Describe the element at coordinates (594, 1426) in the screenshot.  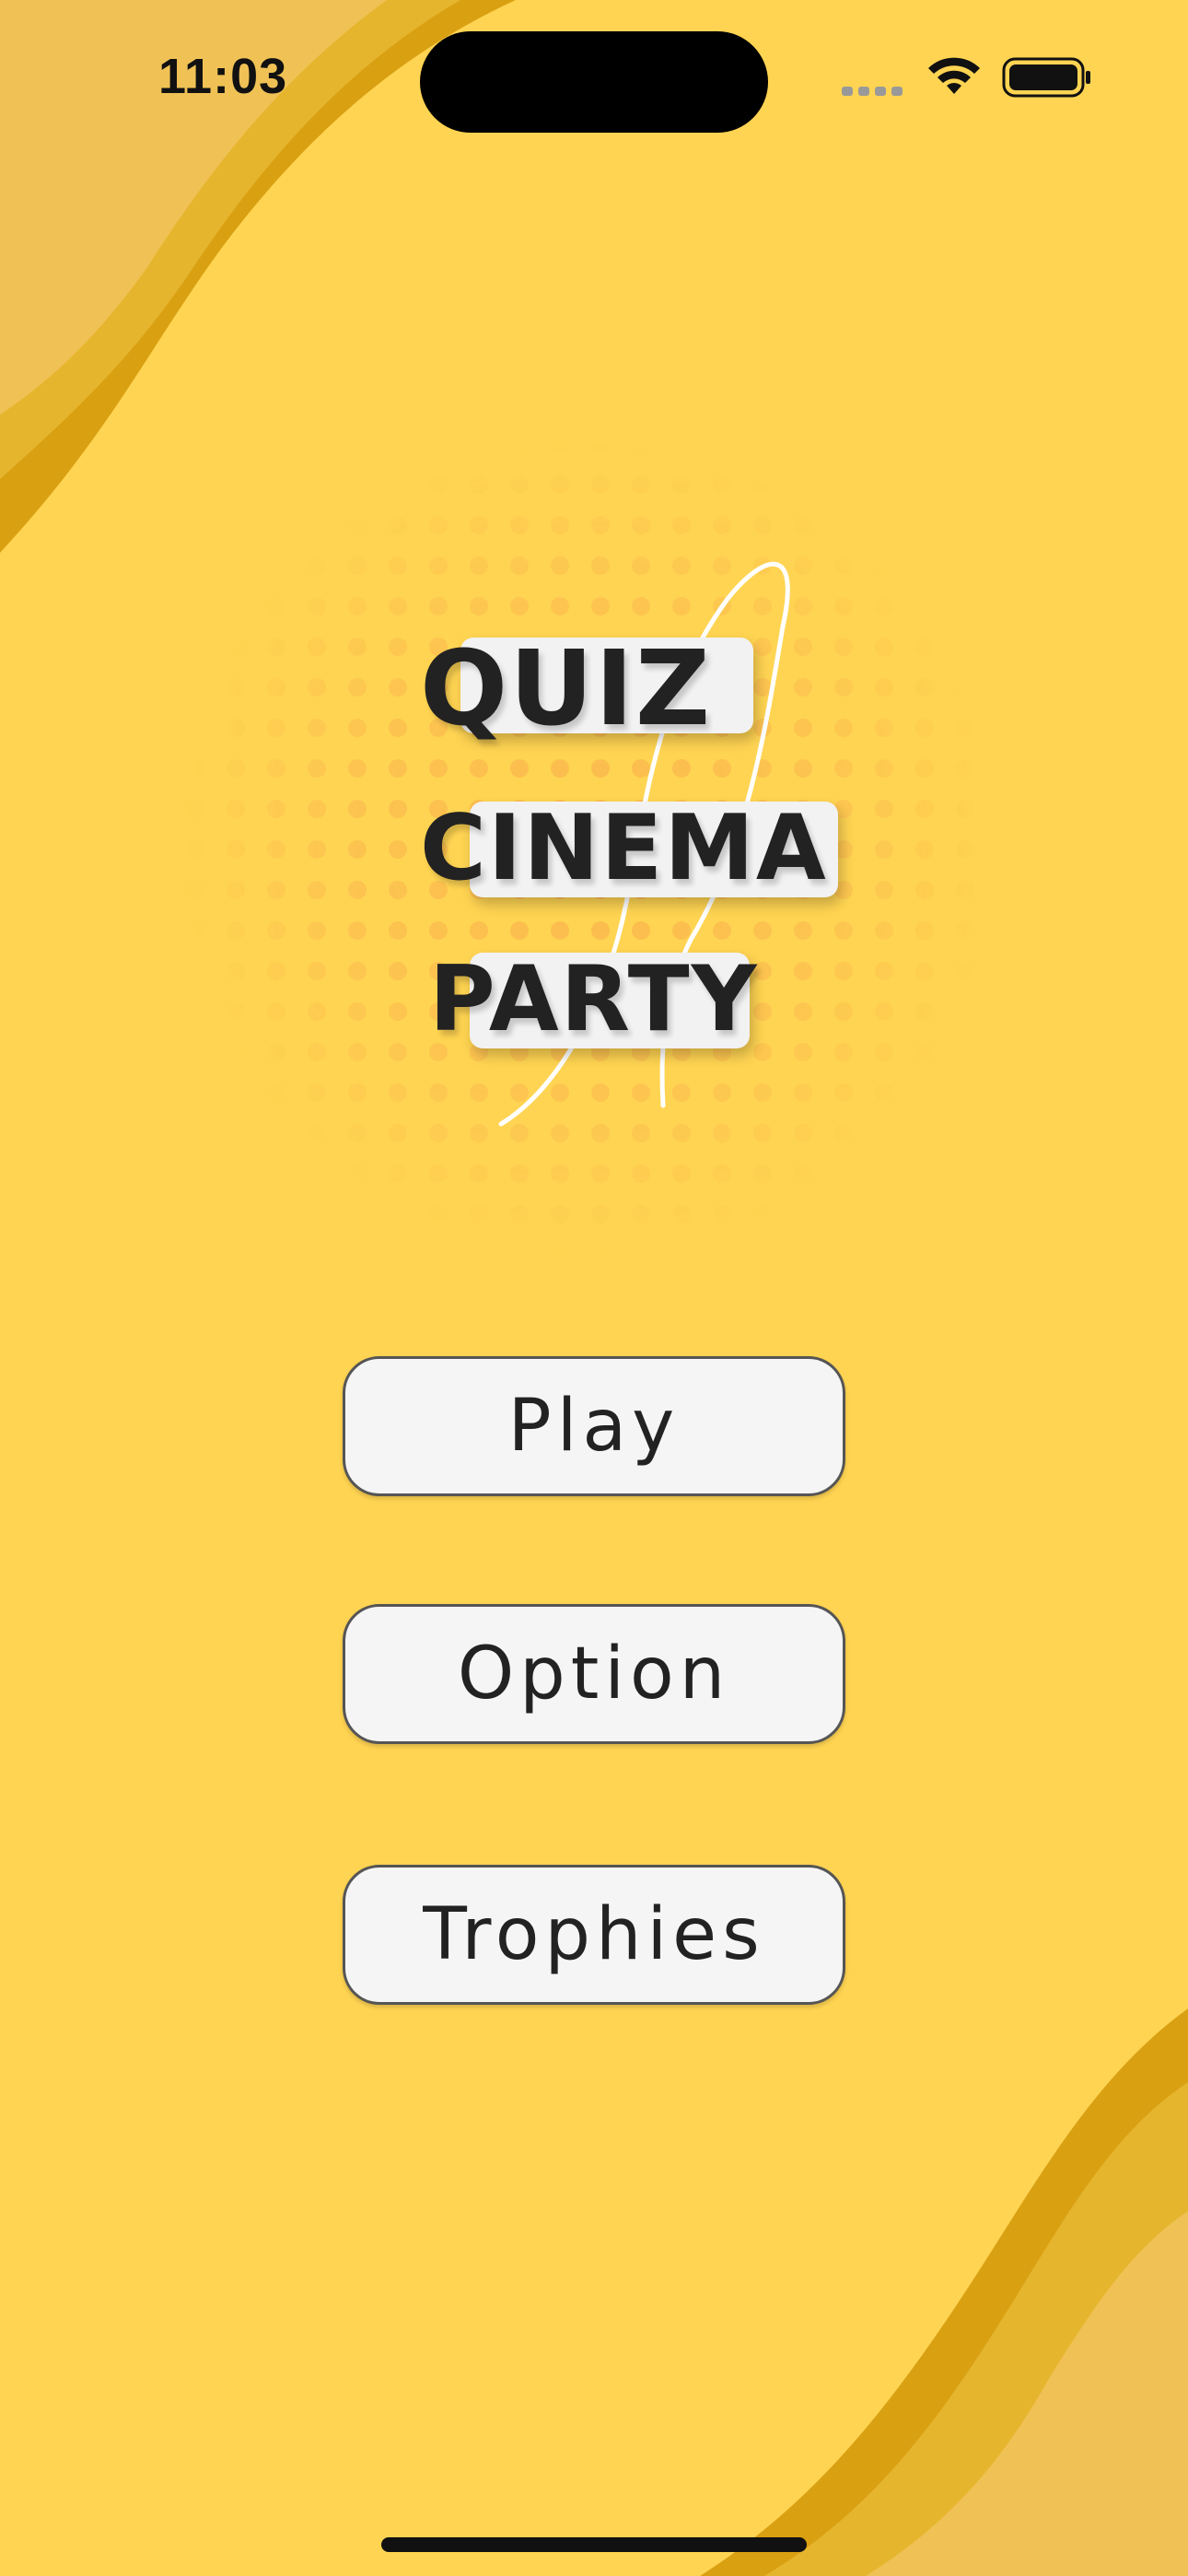
I see `play-button: Play` at that location.